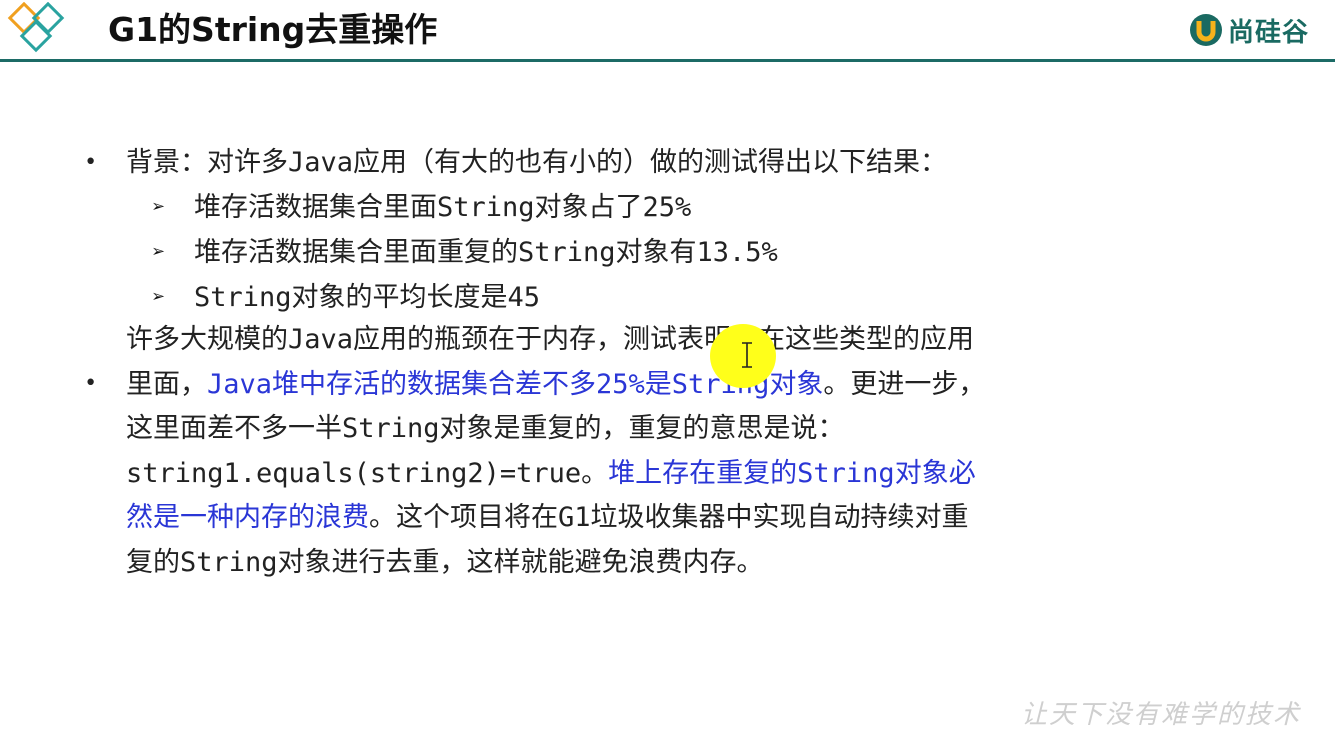 Image resolution: width=1335 pixels, height=751 pixels. I want to click on sub-item-text: 堆存活数据集合里面重复的String对象有13.5%, so click(486, 252).